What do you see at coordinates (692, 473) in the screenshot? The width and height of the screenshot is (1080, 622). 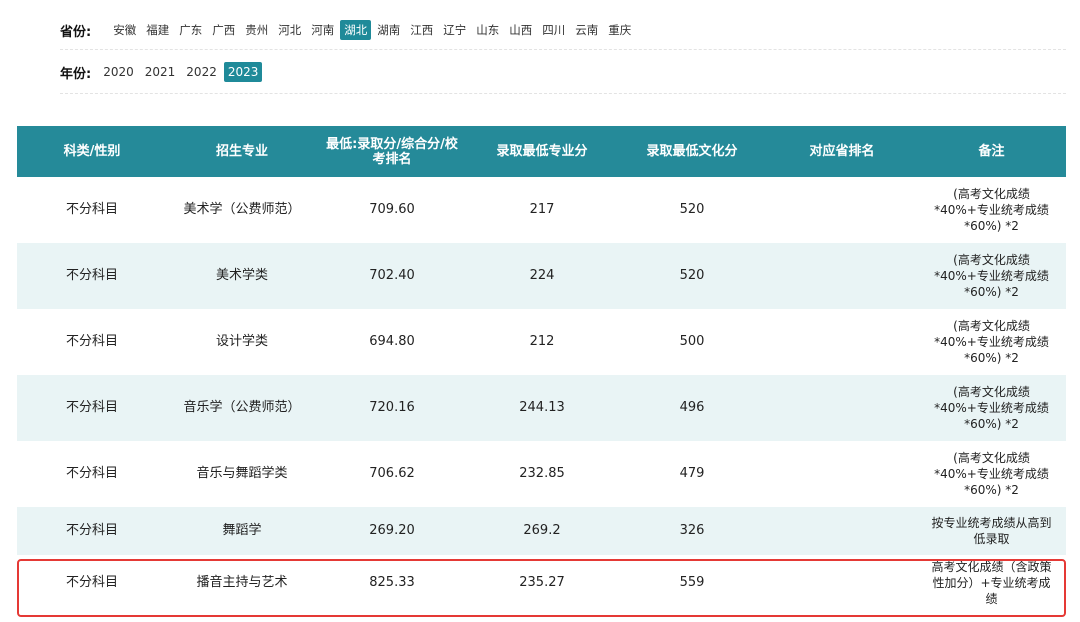 I see `cell-min-culture-score: 479` at bounding box center [692, 473].